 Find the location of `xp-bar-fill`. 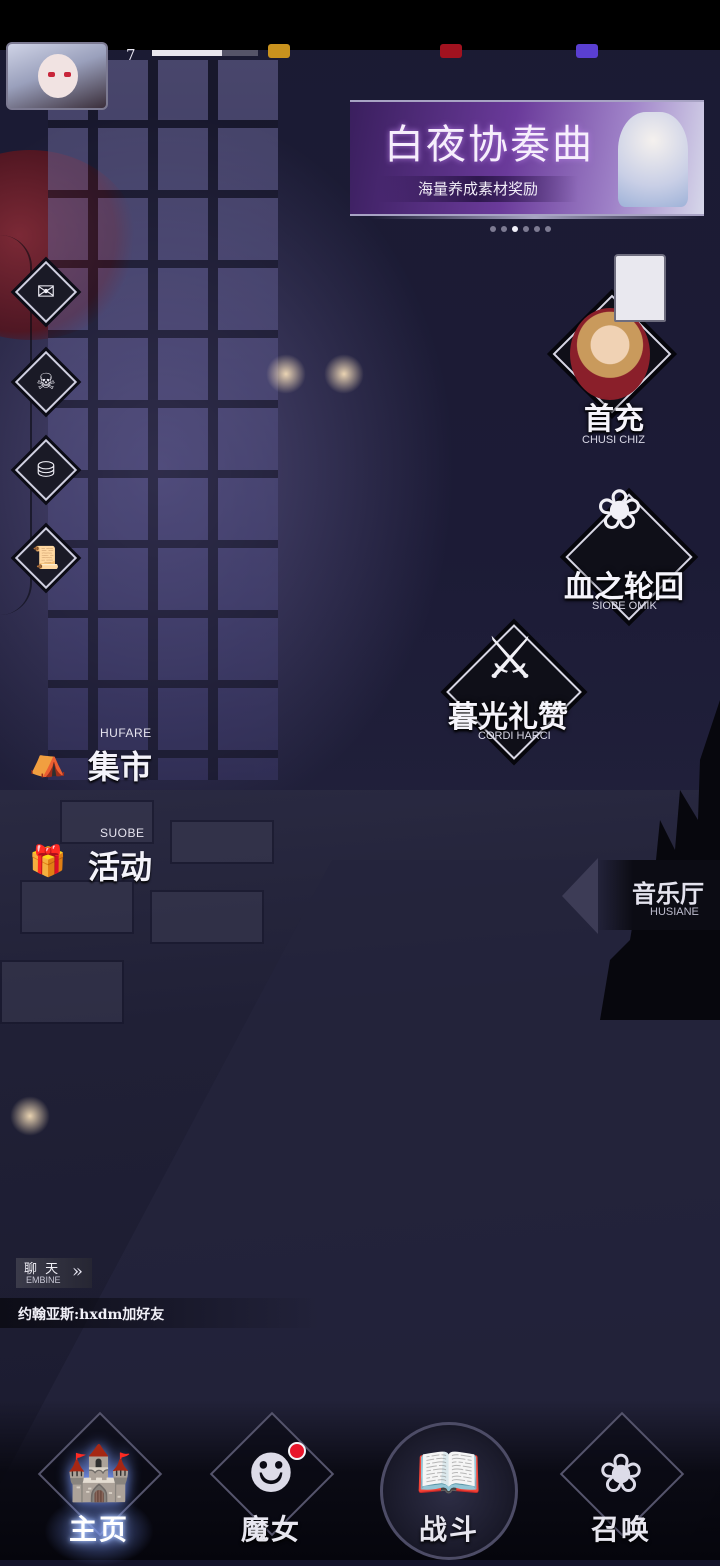

xp-bar-fill is located at coordinates (187, 53).